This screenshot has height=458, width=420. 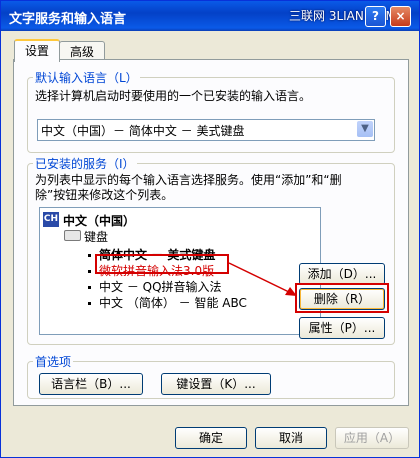 What do you see at coordinates (210, 16) in the screenshot?
I see `title-bar: 文字服务和输入语言 三联网 3LIAN.COM ? ×` at bounding box center [210, 16].